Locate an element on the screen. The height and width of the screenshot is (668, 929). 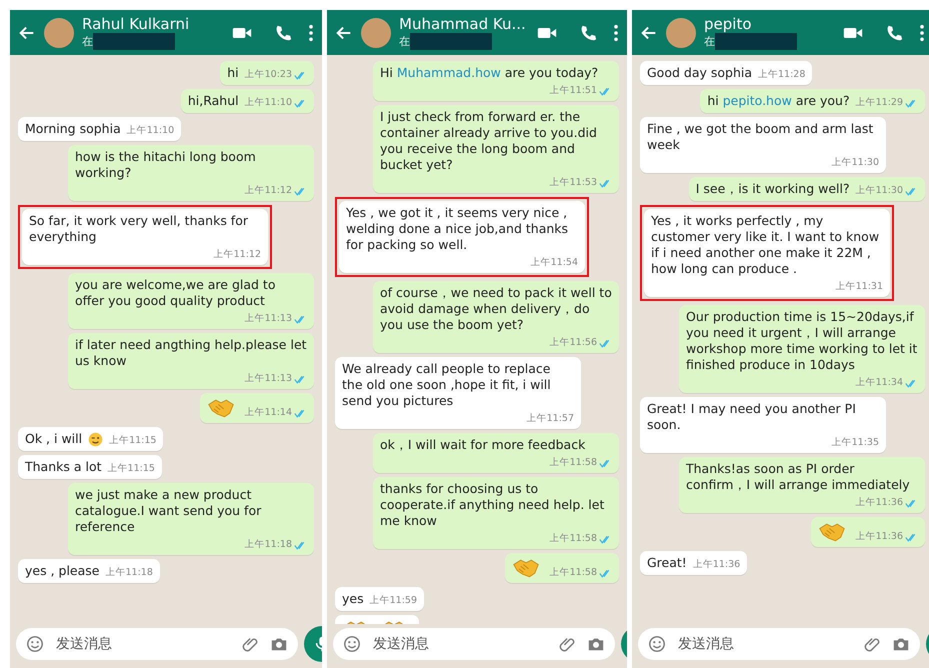
message-text: Thanks!as soon as PI order confirm，I will arrange immediately is located at coordinates (798, 477).